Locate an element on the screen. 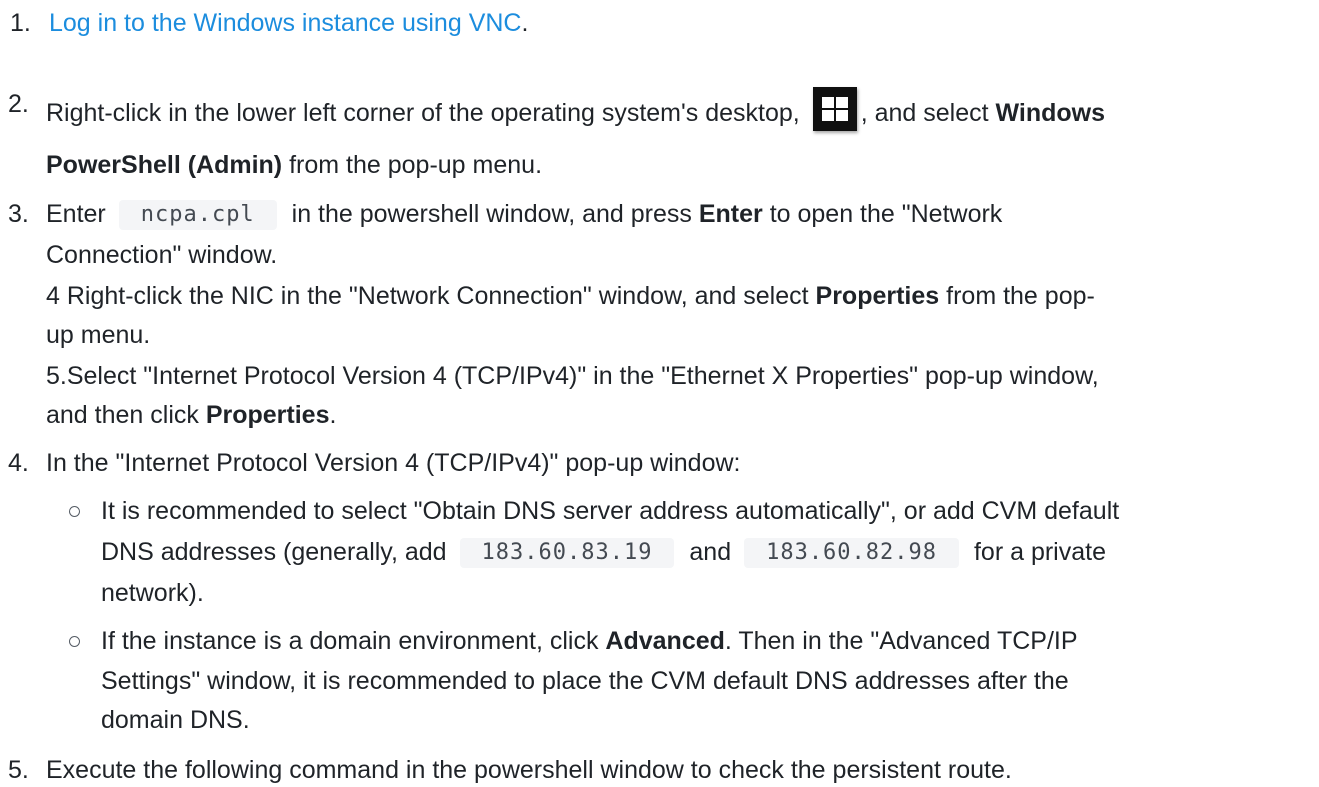  step-3-sub5-period: . is located at coordinates (333, 415).